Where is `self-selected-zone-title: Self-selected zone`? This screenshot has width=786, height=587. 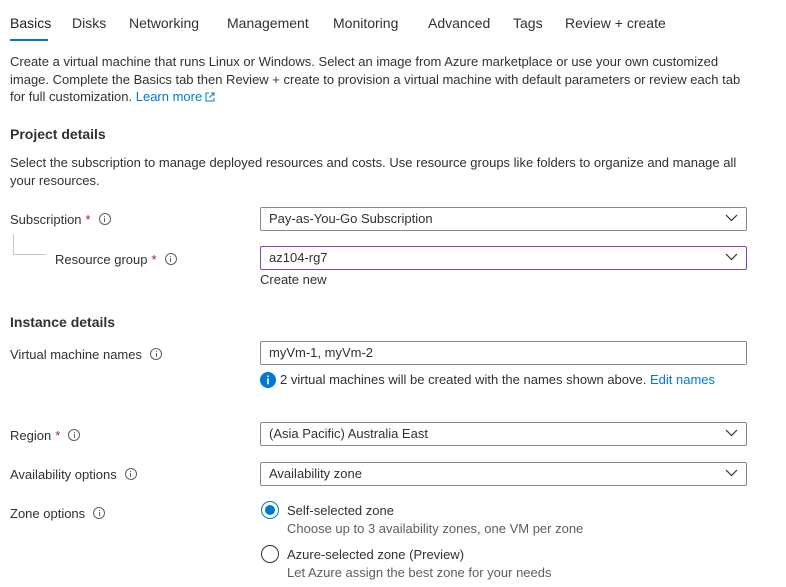
self-selected-zone-title: Self-selected zone is located at coordinates (340, 510).